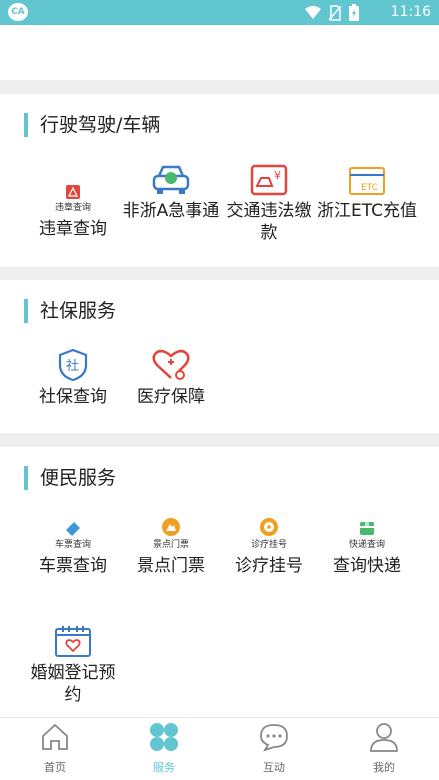 The image size is (439, 780). I want to click on tab-label: 我的, so click(384, 767).